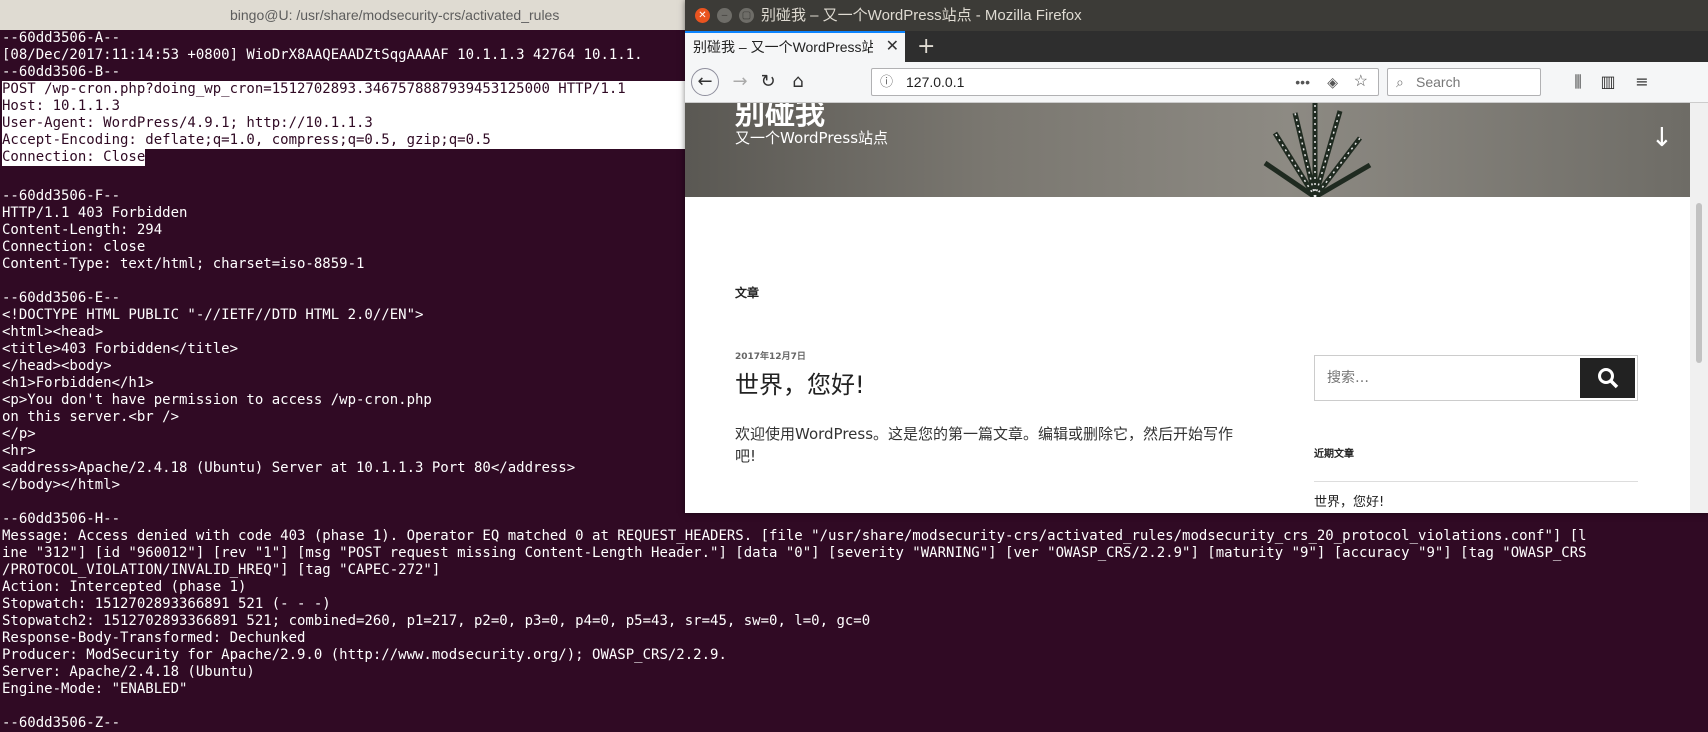 The image size is (1708, 732). I want to click on window-maximize-button: ▢, so click(746, 15).